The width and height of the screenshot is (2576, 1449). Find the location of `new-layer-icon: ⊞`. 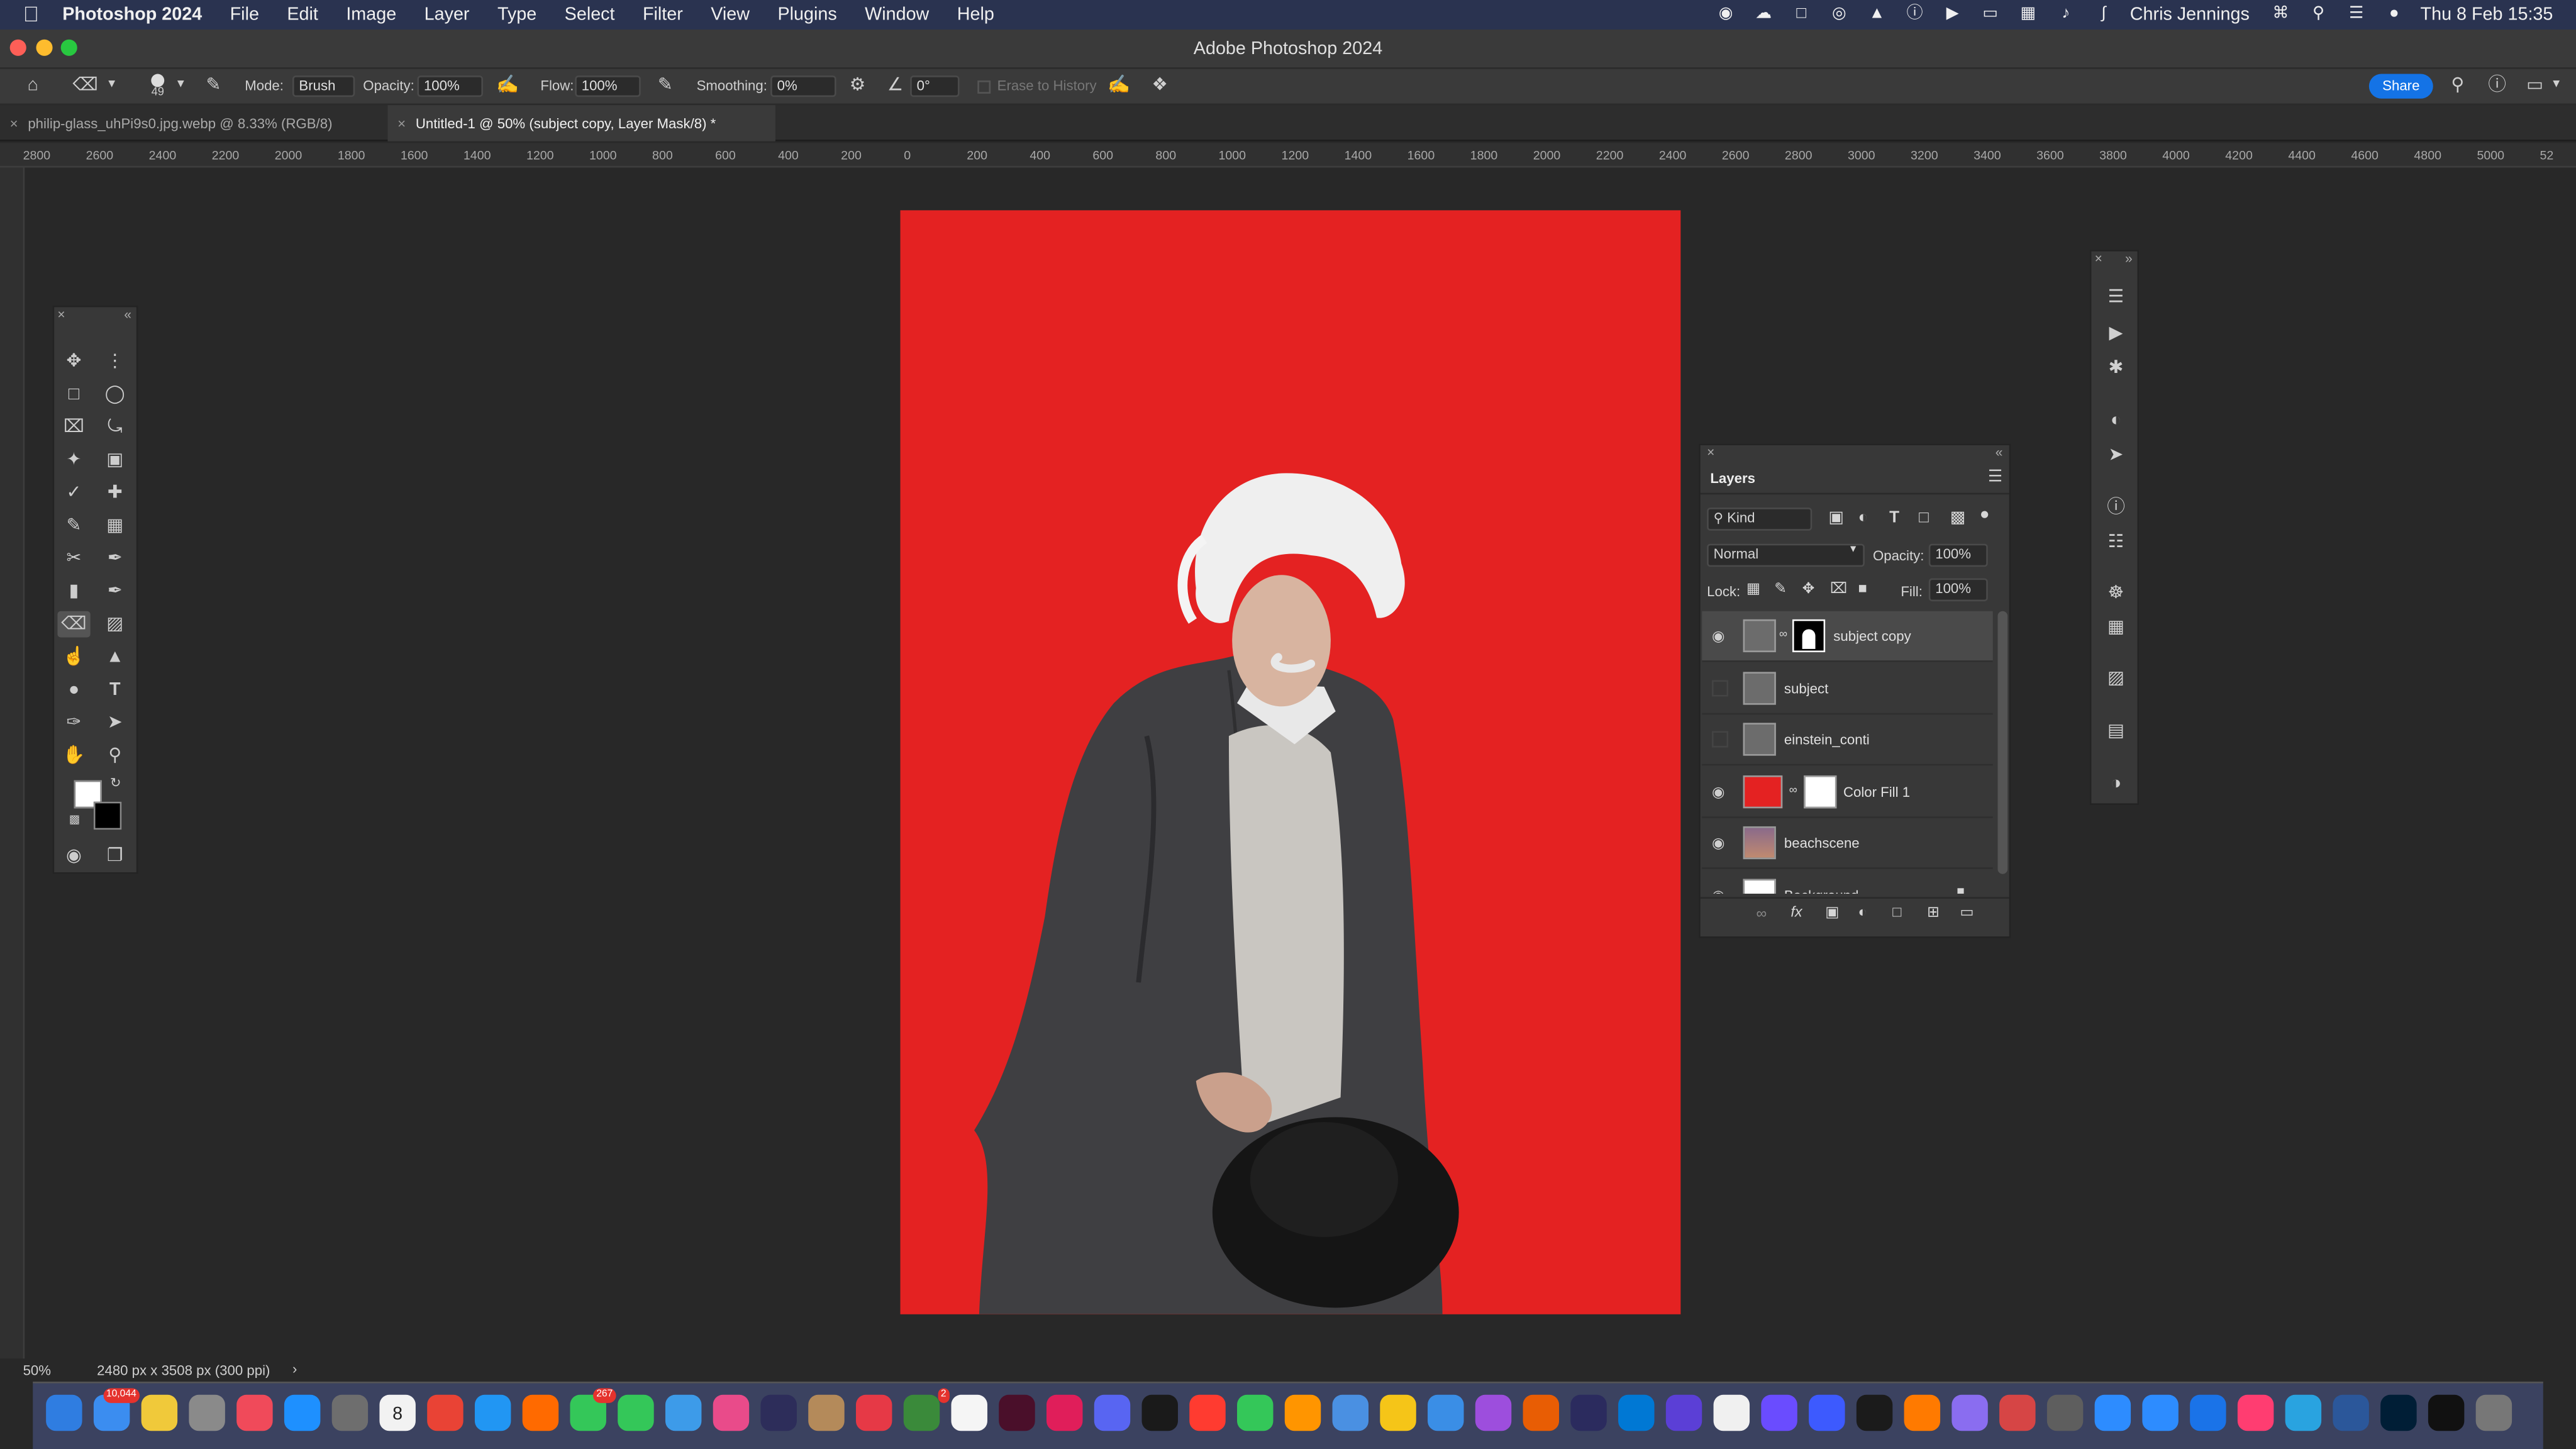

new-layer-icon: ⊞ is located at coordinates (1933, 913).